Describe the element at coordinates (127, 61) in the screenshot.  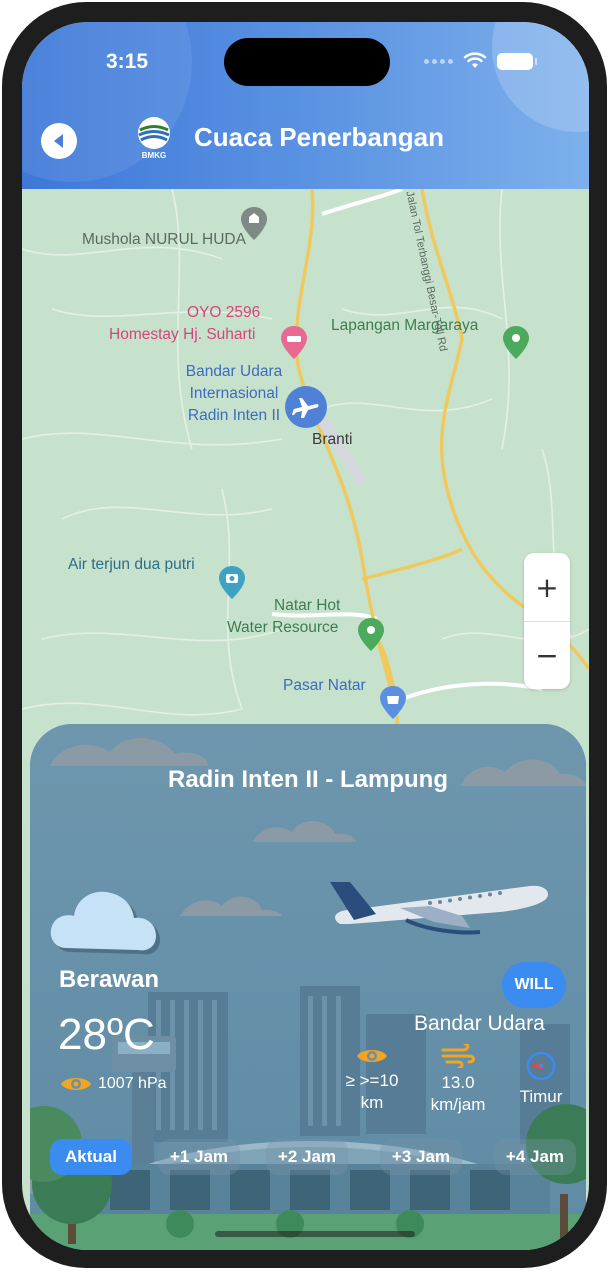
I see `status-time: 3:15` at that location.